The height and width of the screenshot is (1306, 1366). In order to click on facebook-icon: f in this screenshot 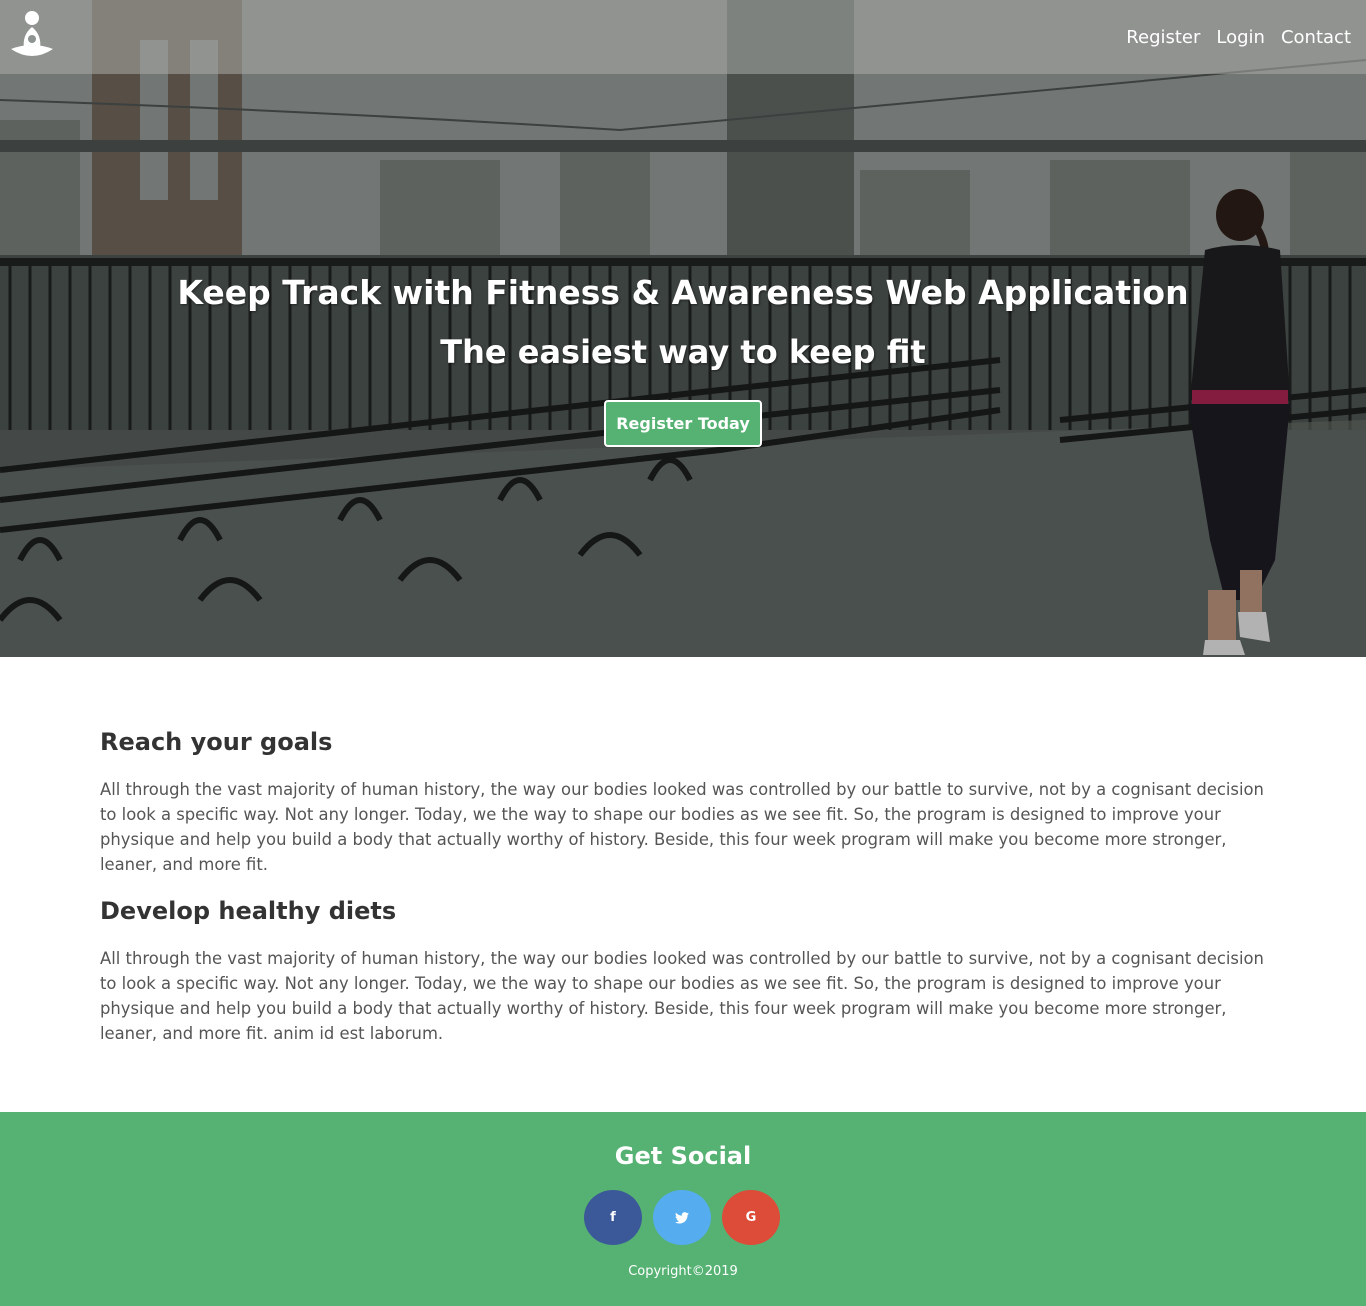, I will do `click(613, 1217)`.